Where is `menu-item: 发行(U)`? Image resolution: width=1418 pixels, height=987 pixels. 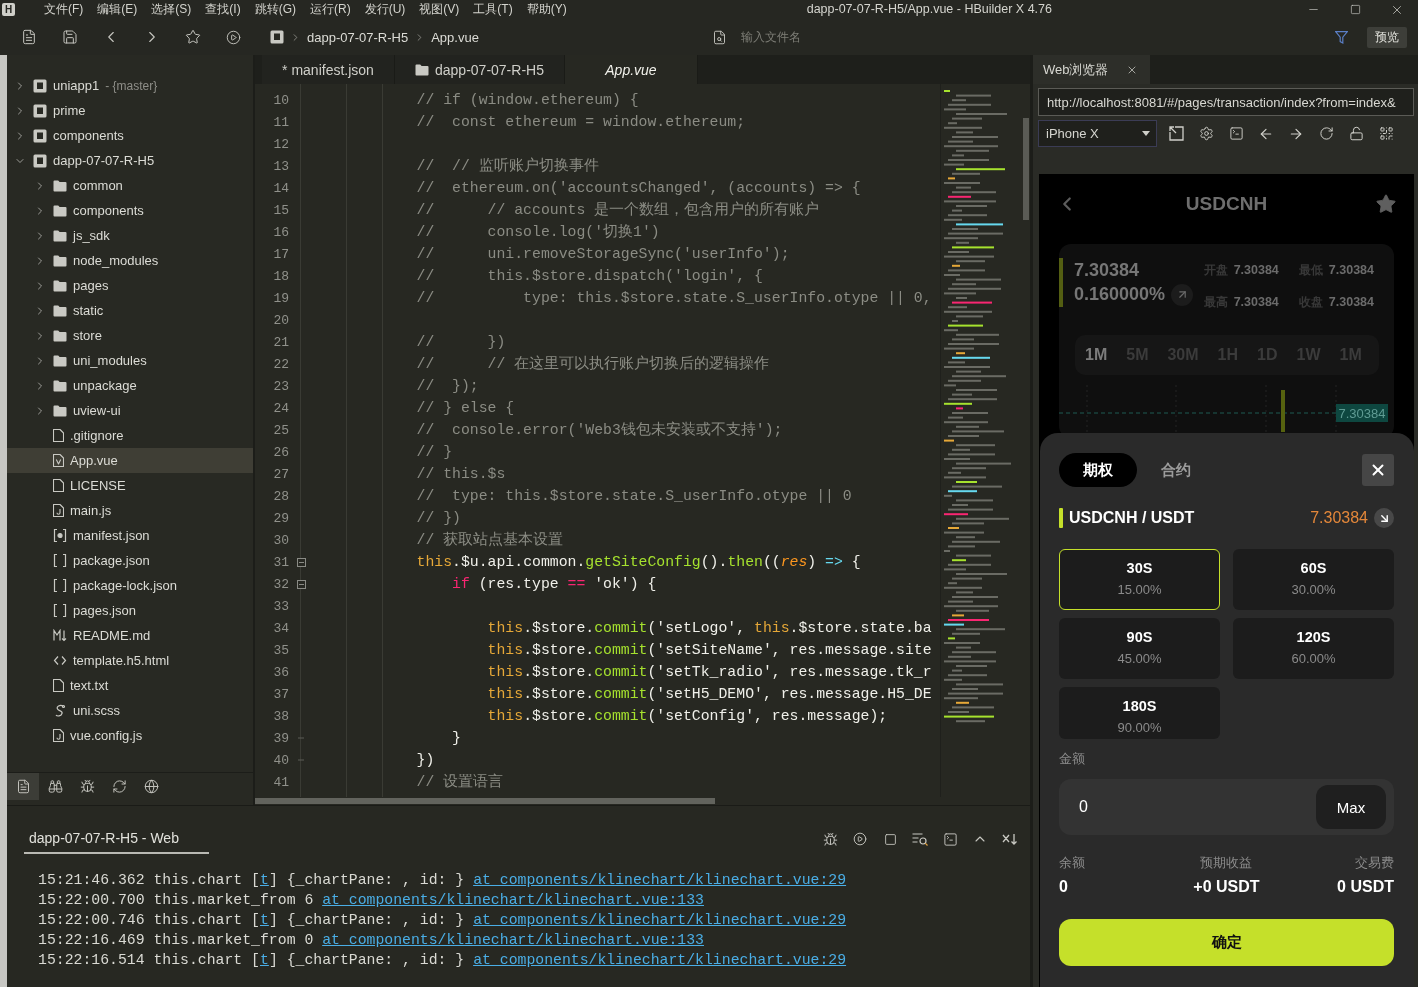
menu-item: 发行(U) is located at coordinates (385, 9).